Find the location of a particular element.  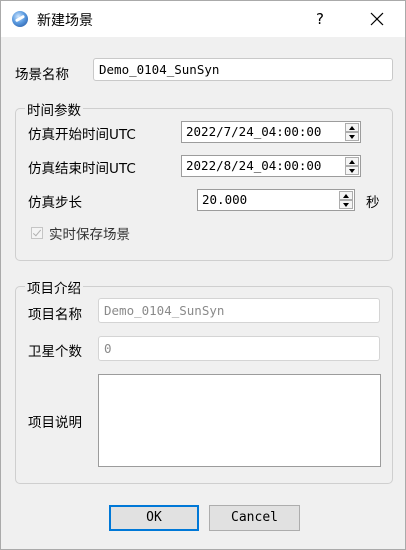

sim-step-value: 20.000 is located at coordinates (225, 199).